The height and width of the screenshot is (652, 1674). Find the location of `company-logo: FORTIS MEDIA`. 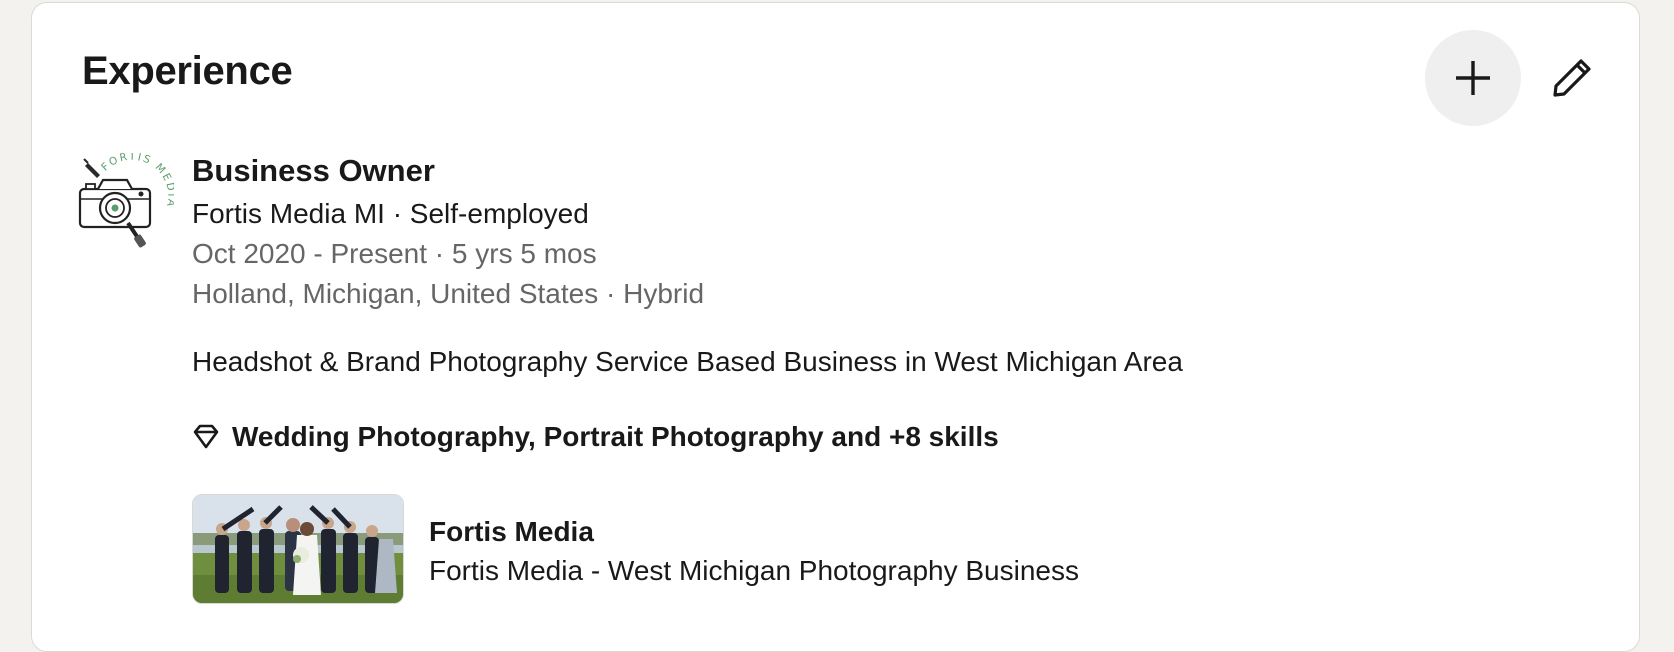

company-logo: FORTIS MEDIA is located at coordinates (126, 200).